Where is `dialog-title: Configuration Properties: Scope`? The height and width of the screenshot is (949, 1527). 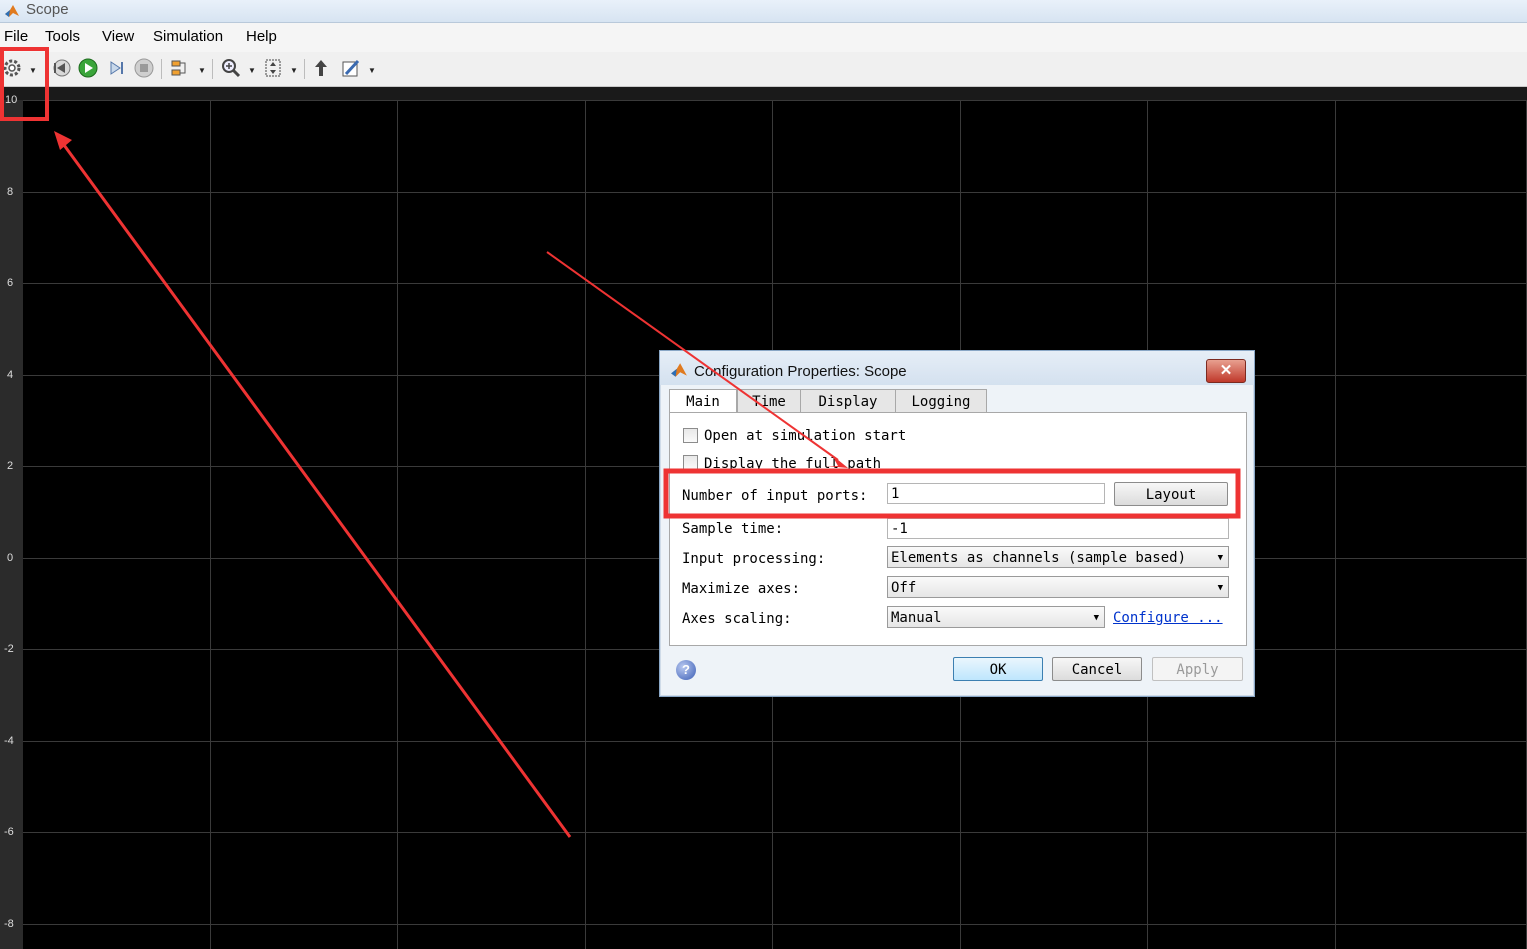 dialog-title: Configuration Properties: Scope is located at coordinates (800, 371).